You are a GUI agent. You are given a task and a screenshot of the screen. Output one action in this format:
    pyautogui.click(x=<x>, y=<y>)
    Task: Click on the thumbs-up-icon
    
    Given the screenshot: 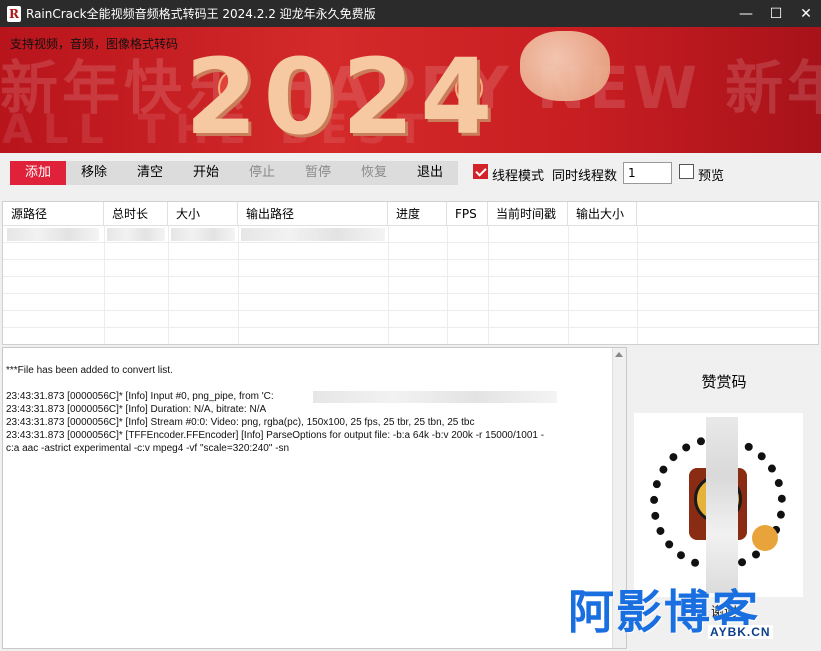 What is the action you would take?
    pyautogui.click(x=765, y=538)
    